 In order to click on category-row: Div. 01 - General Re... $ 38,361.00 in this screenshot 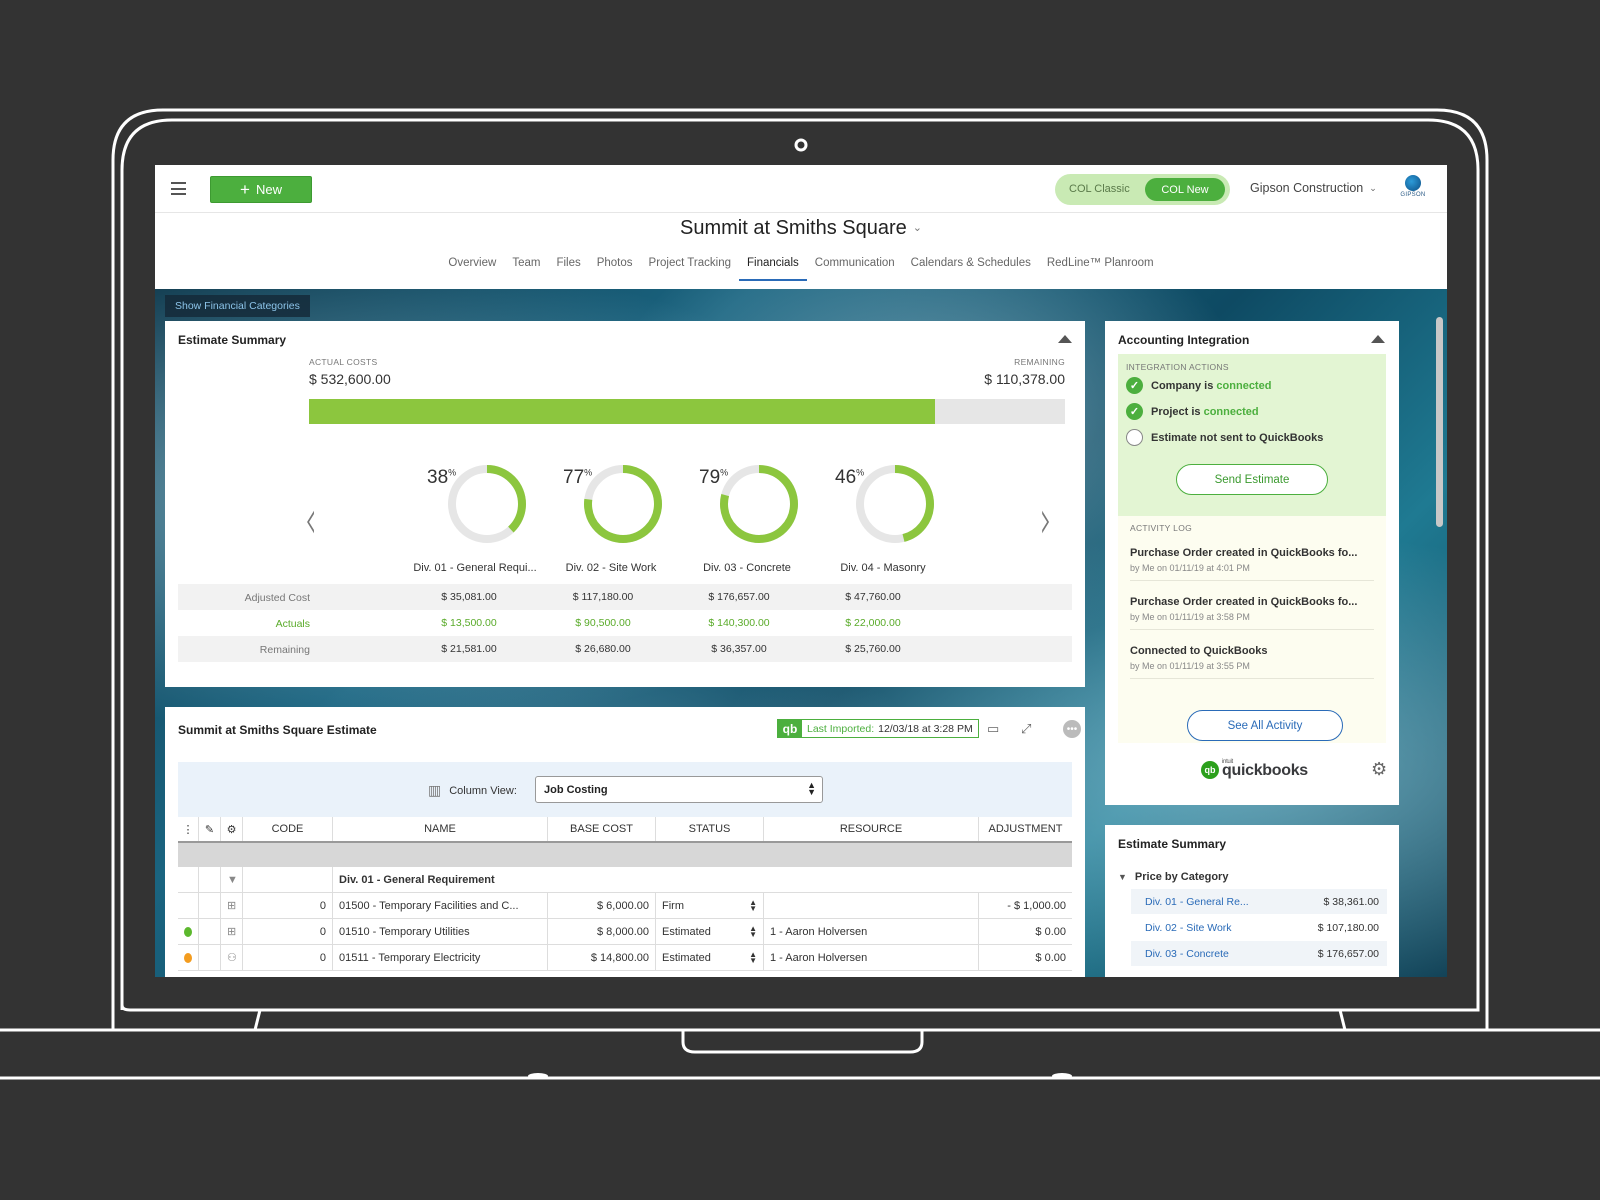, I will do `click(1259, 901)`.